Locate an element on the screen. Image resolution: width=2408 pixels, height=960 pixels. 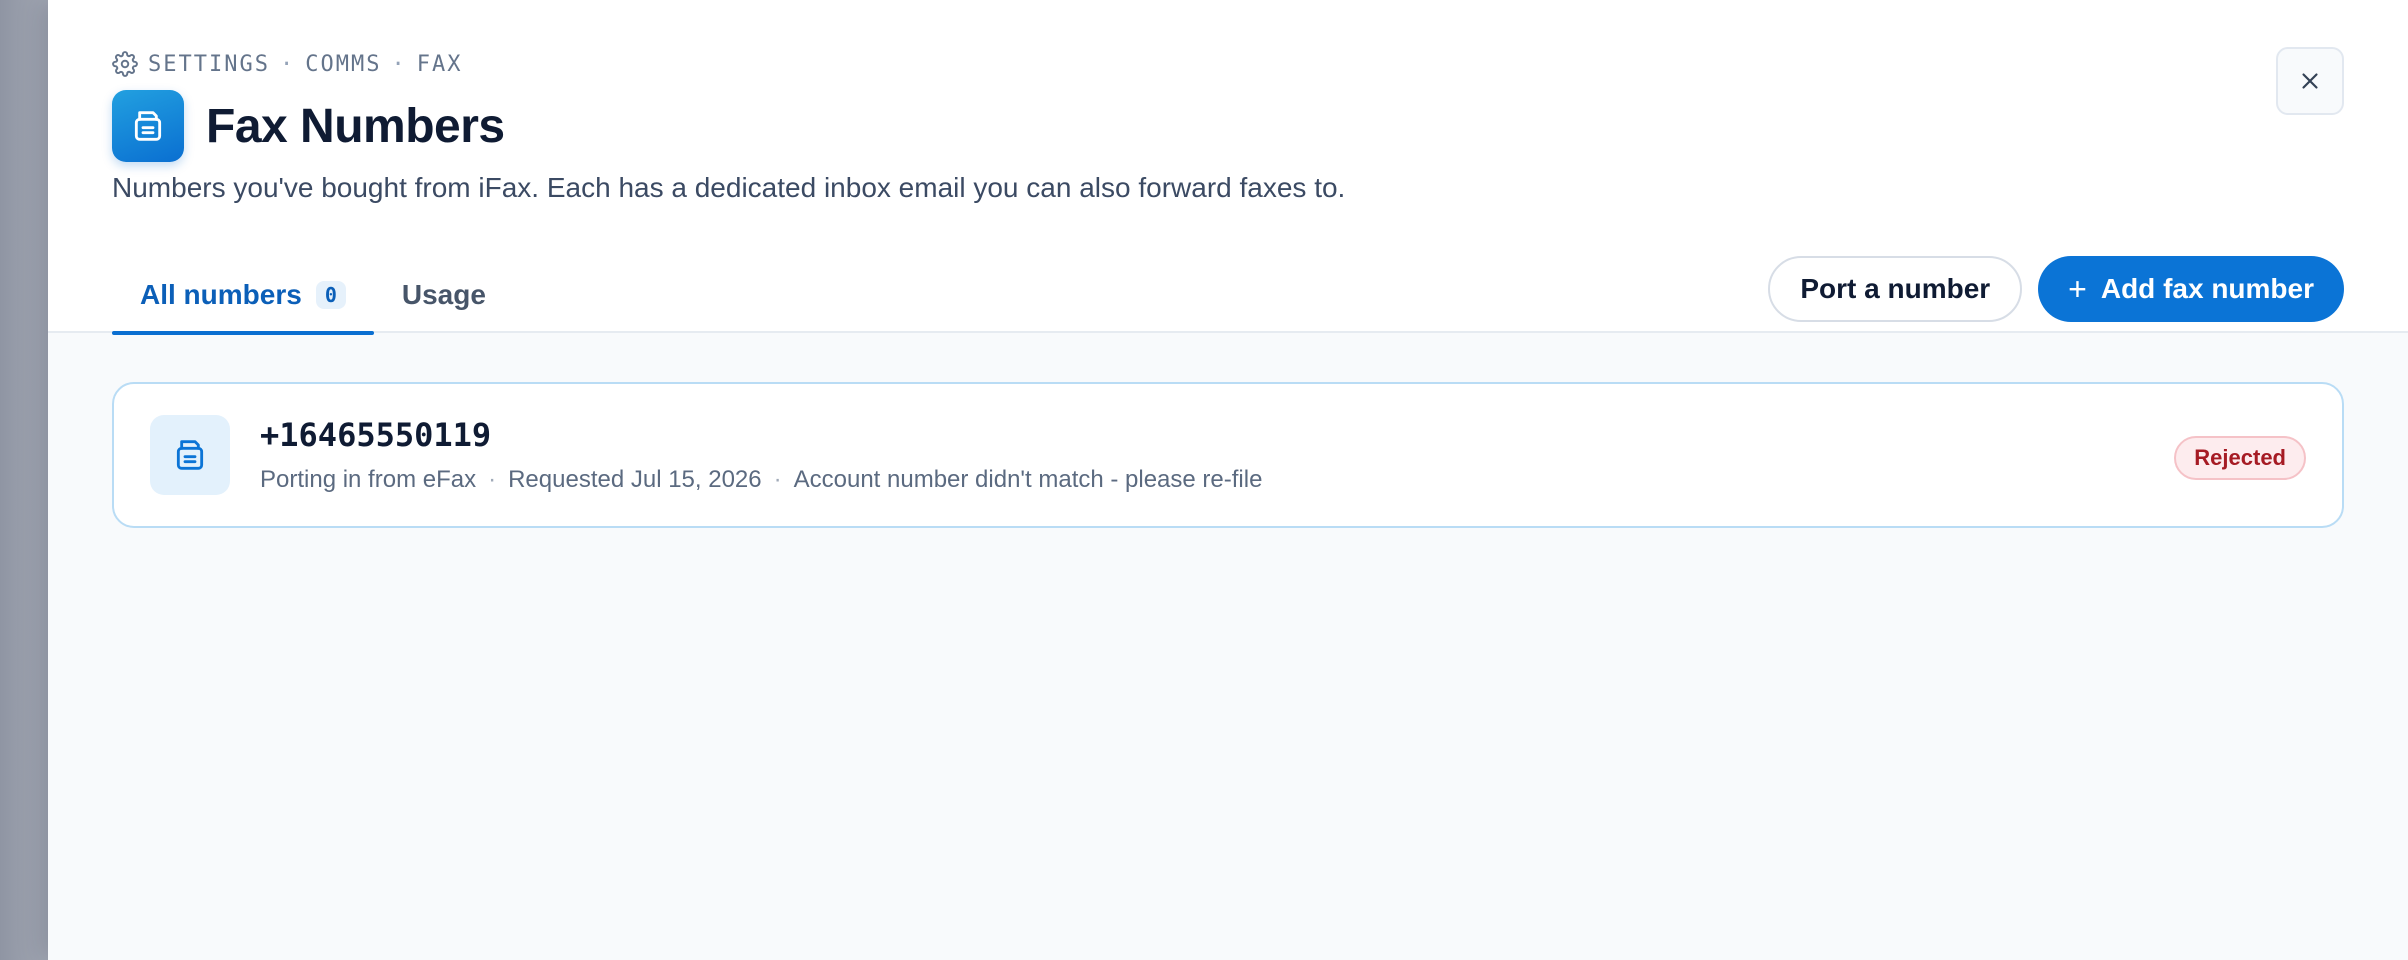
close-icon is located at coordinates (2310, 81).